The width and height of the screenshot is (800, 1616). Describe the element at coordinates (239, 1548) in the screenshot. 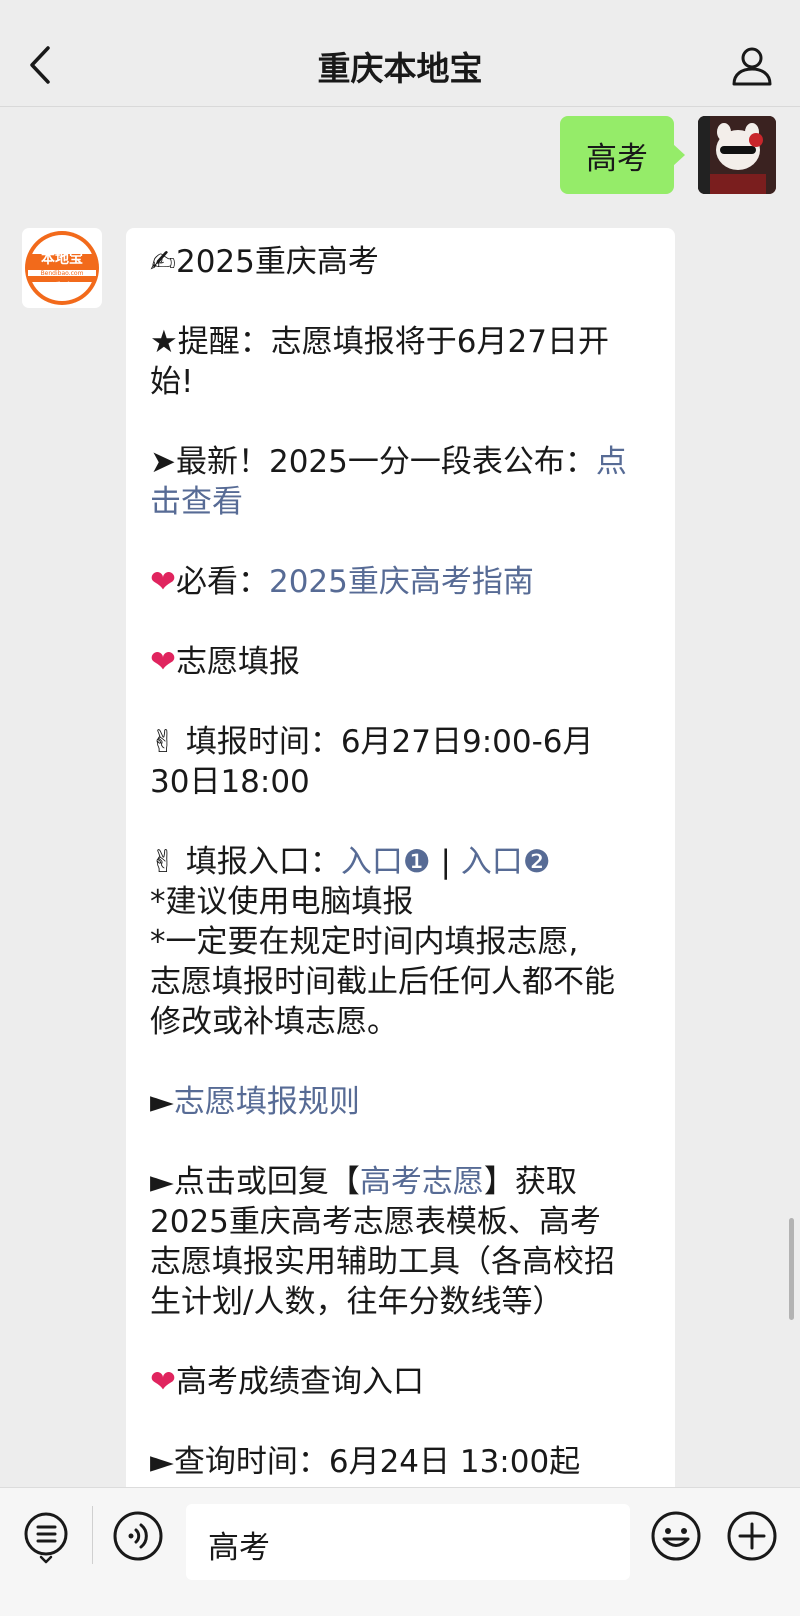

I see `message-input-value: 高考` at that location.